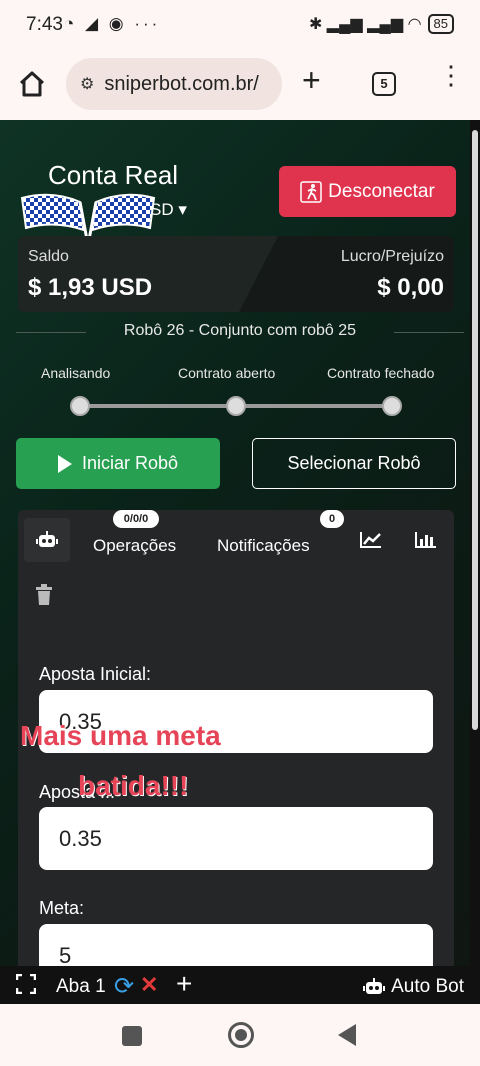 This screenshot has height=1066, width=480. What do you see at coordinates (475, 430) in the screenshot?
I see `page-scrollbar` at bounding box center [475, 430].